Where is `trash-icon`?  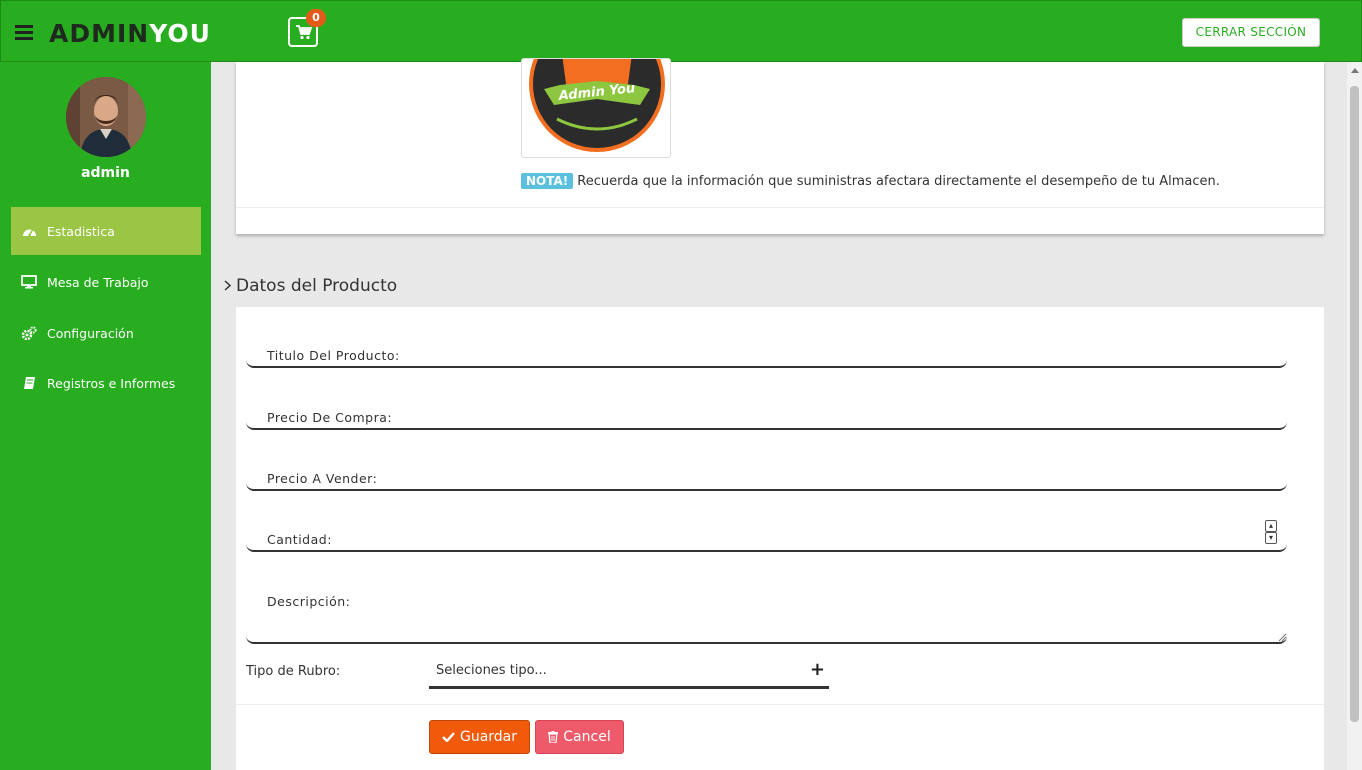
trash-icon is located at coordinates (553, 737).